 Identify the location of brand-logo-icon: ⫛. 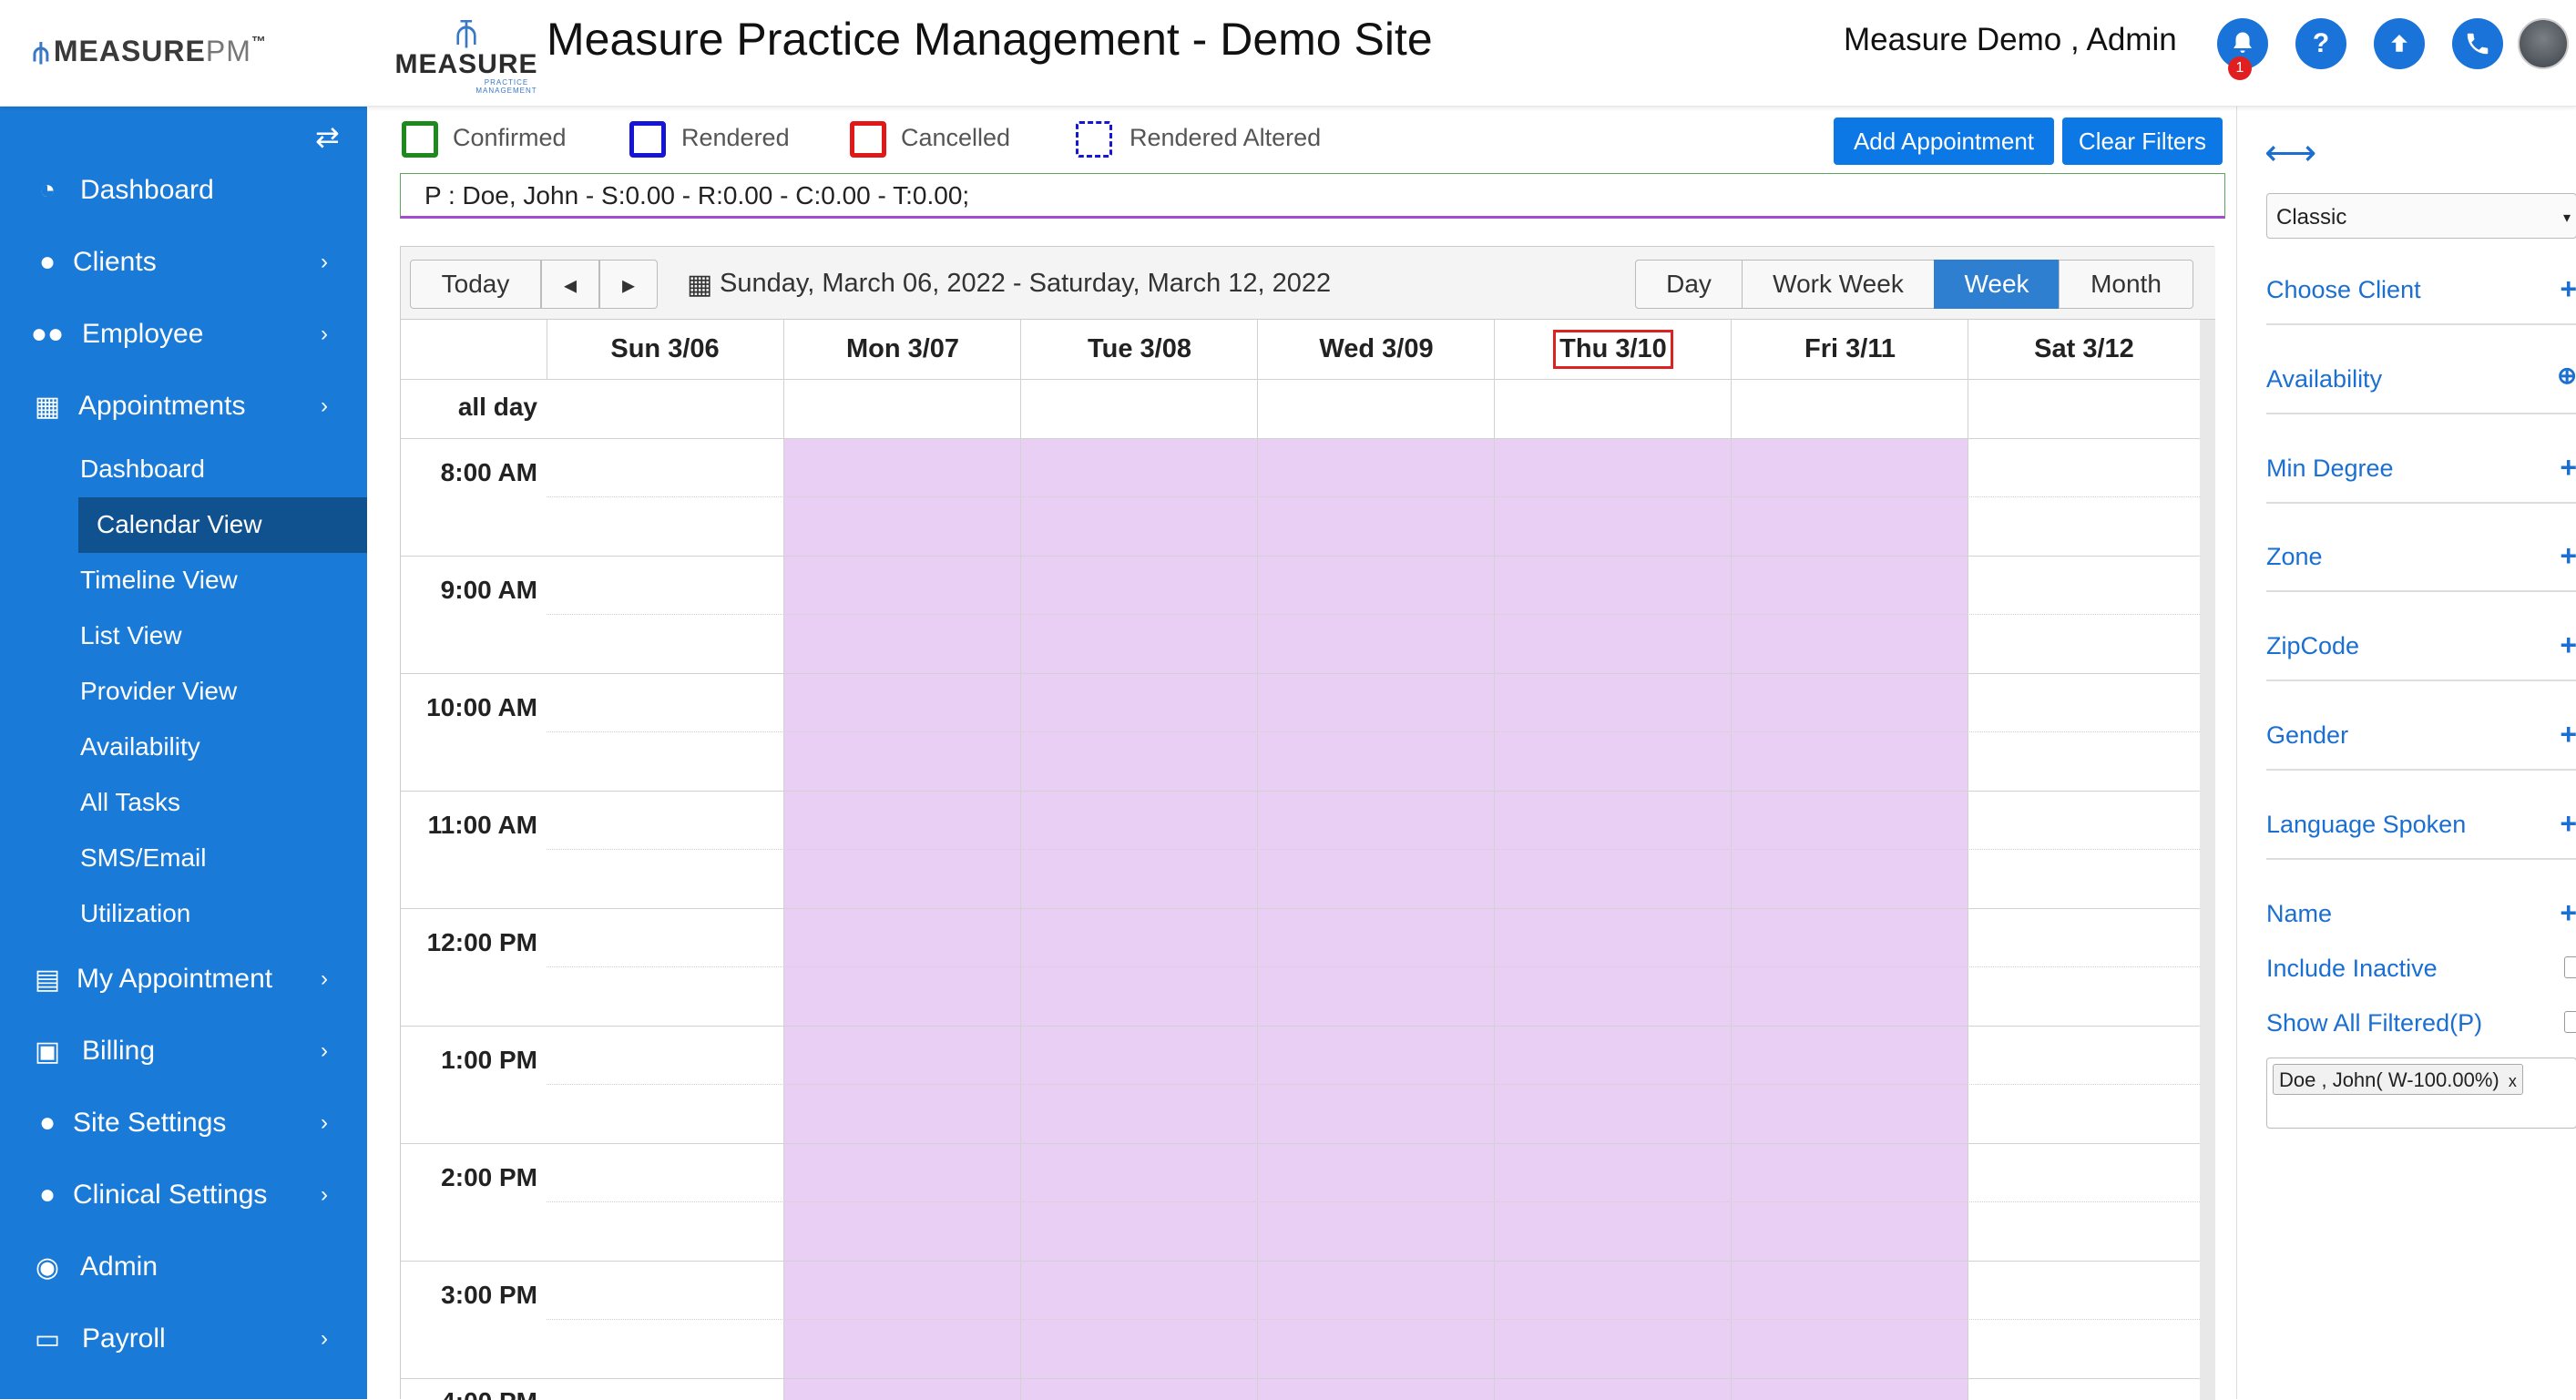
(41, 52).